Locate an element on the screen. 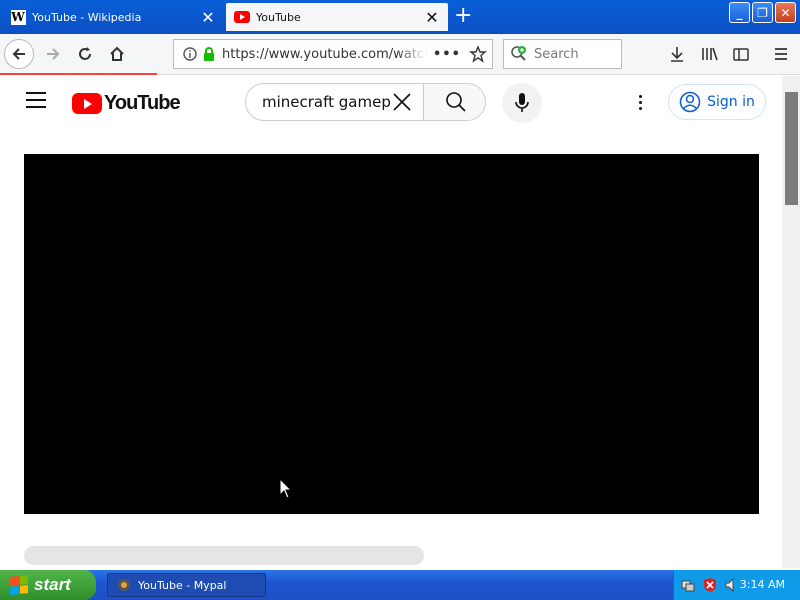 The width and height of the screenshot is (800, 600). sidebar-button is located at coordinates (741, 54).